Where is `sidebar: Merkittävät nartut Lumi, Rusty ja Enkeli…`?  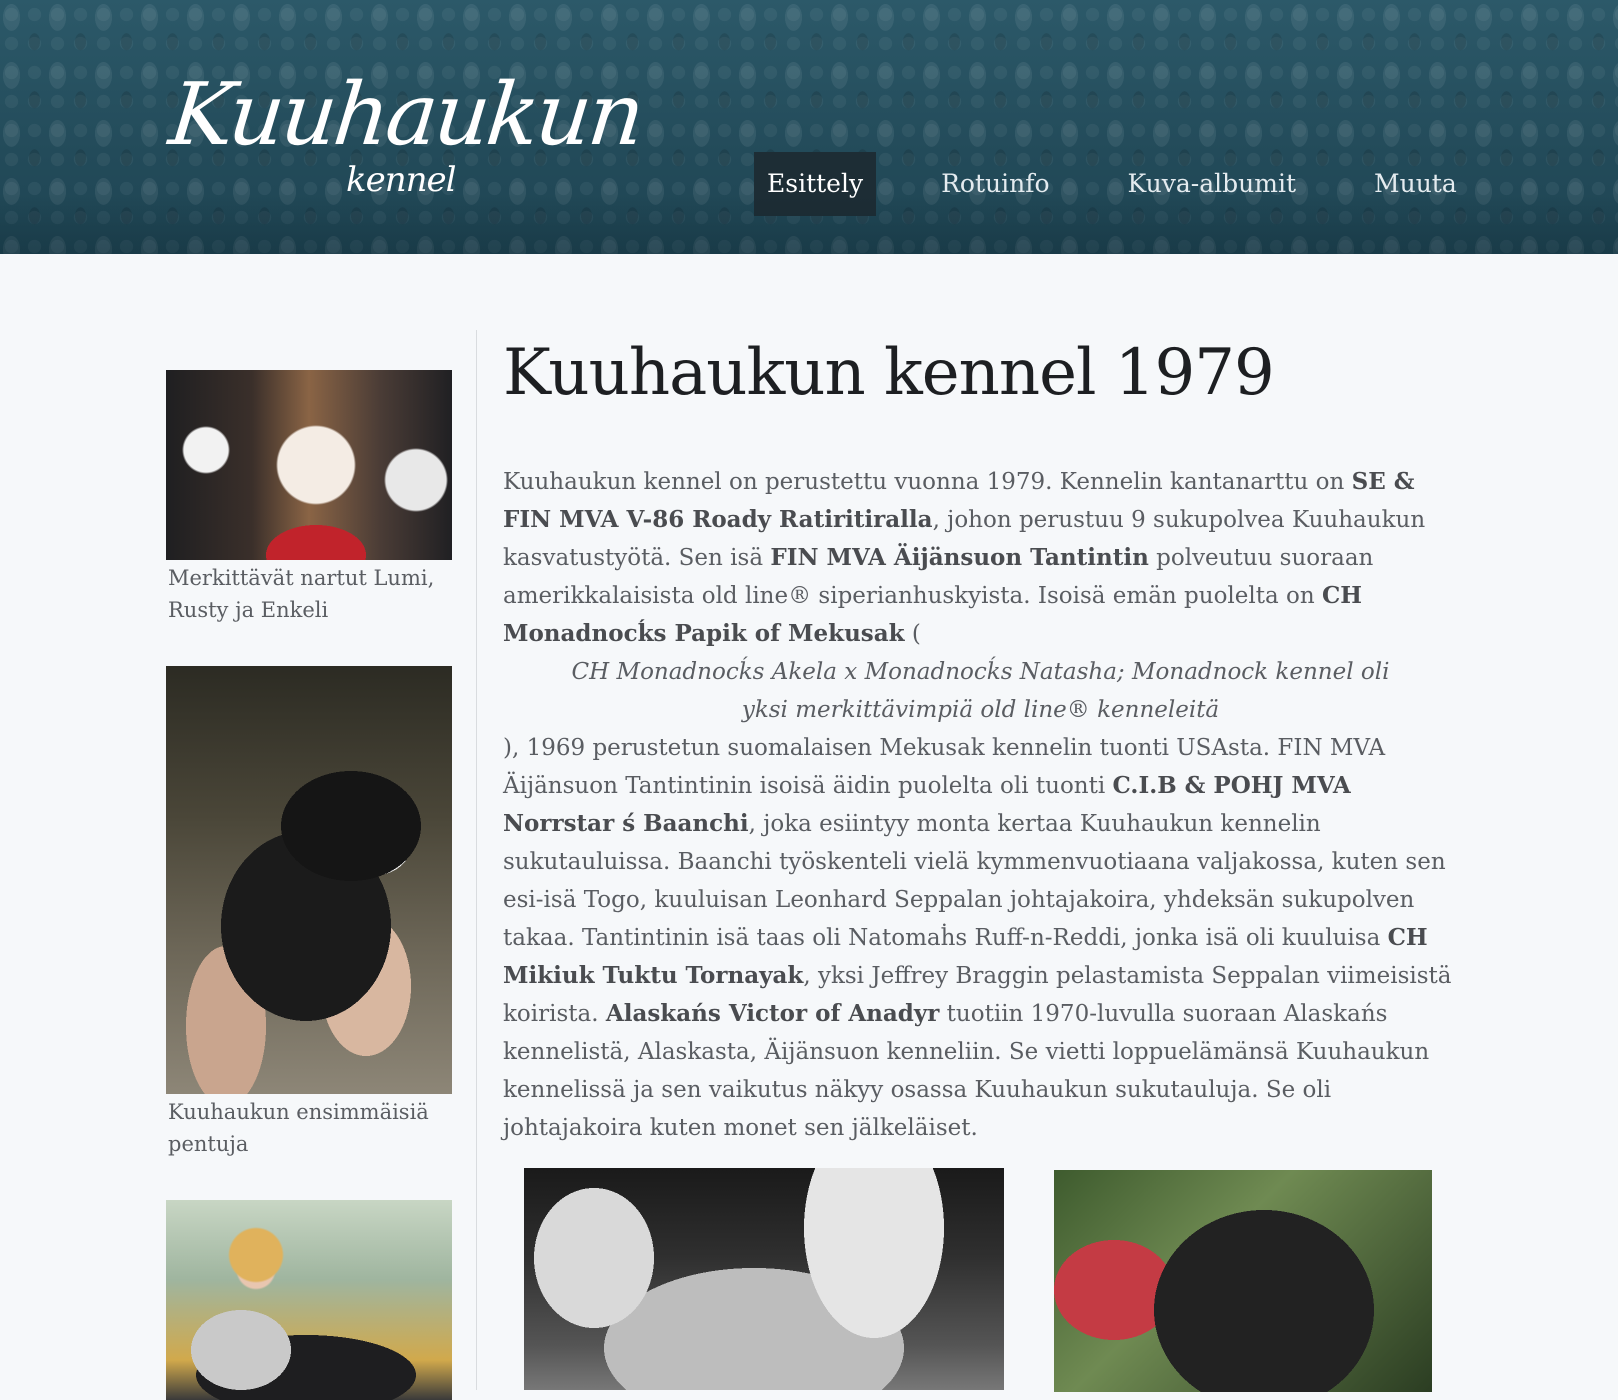
sidebar: Merkittävät nartut Lumi, Rusty ja Enkeli… is located at coordinates (309, 885).